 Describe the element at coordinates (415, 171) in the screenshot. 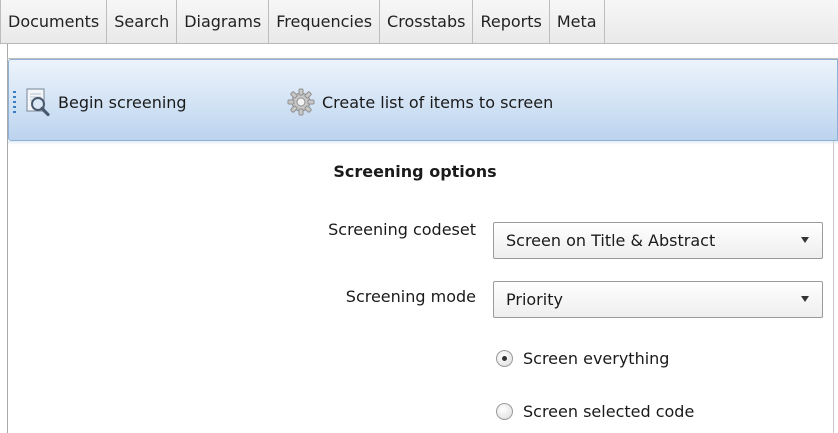

I see `screening-options-title: Screening options` at that location.